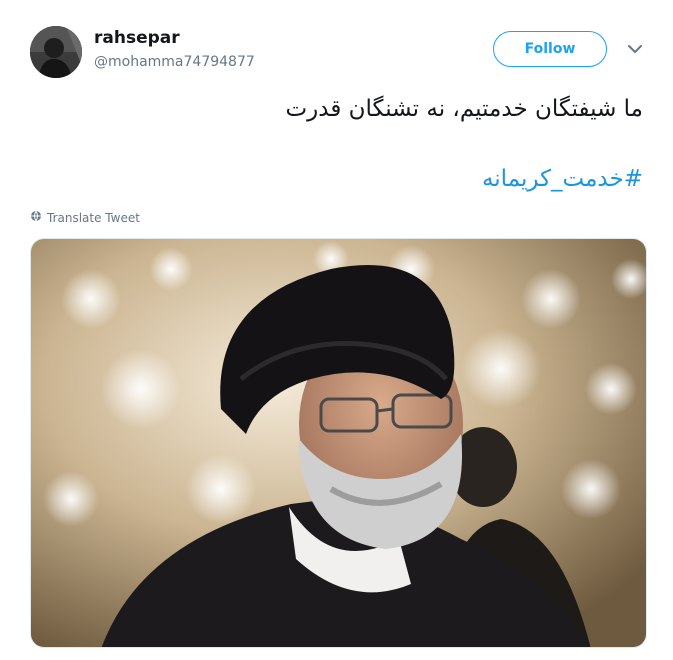 This screenshot has width=673, height=660. Describe the element at coordinates (174, 62) in the screenshot. I see `user-handle: @mohamma74794877` at that location.